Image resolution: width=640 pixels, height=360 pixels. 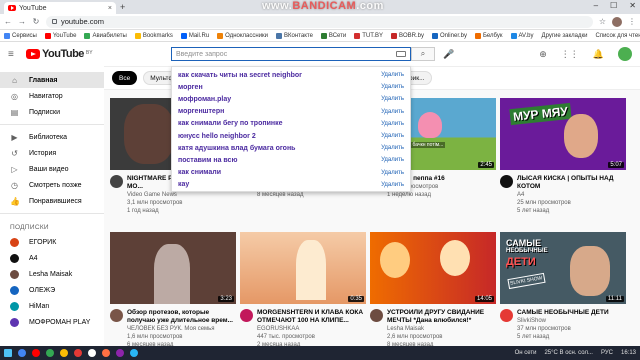 I want to click on tray-language: РУС, so click(x=607, y=353).